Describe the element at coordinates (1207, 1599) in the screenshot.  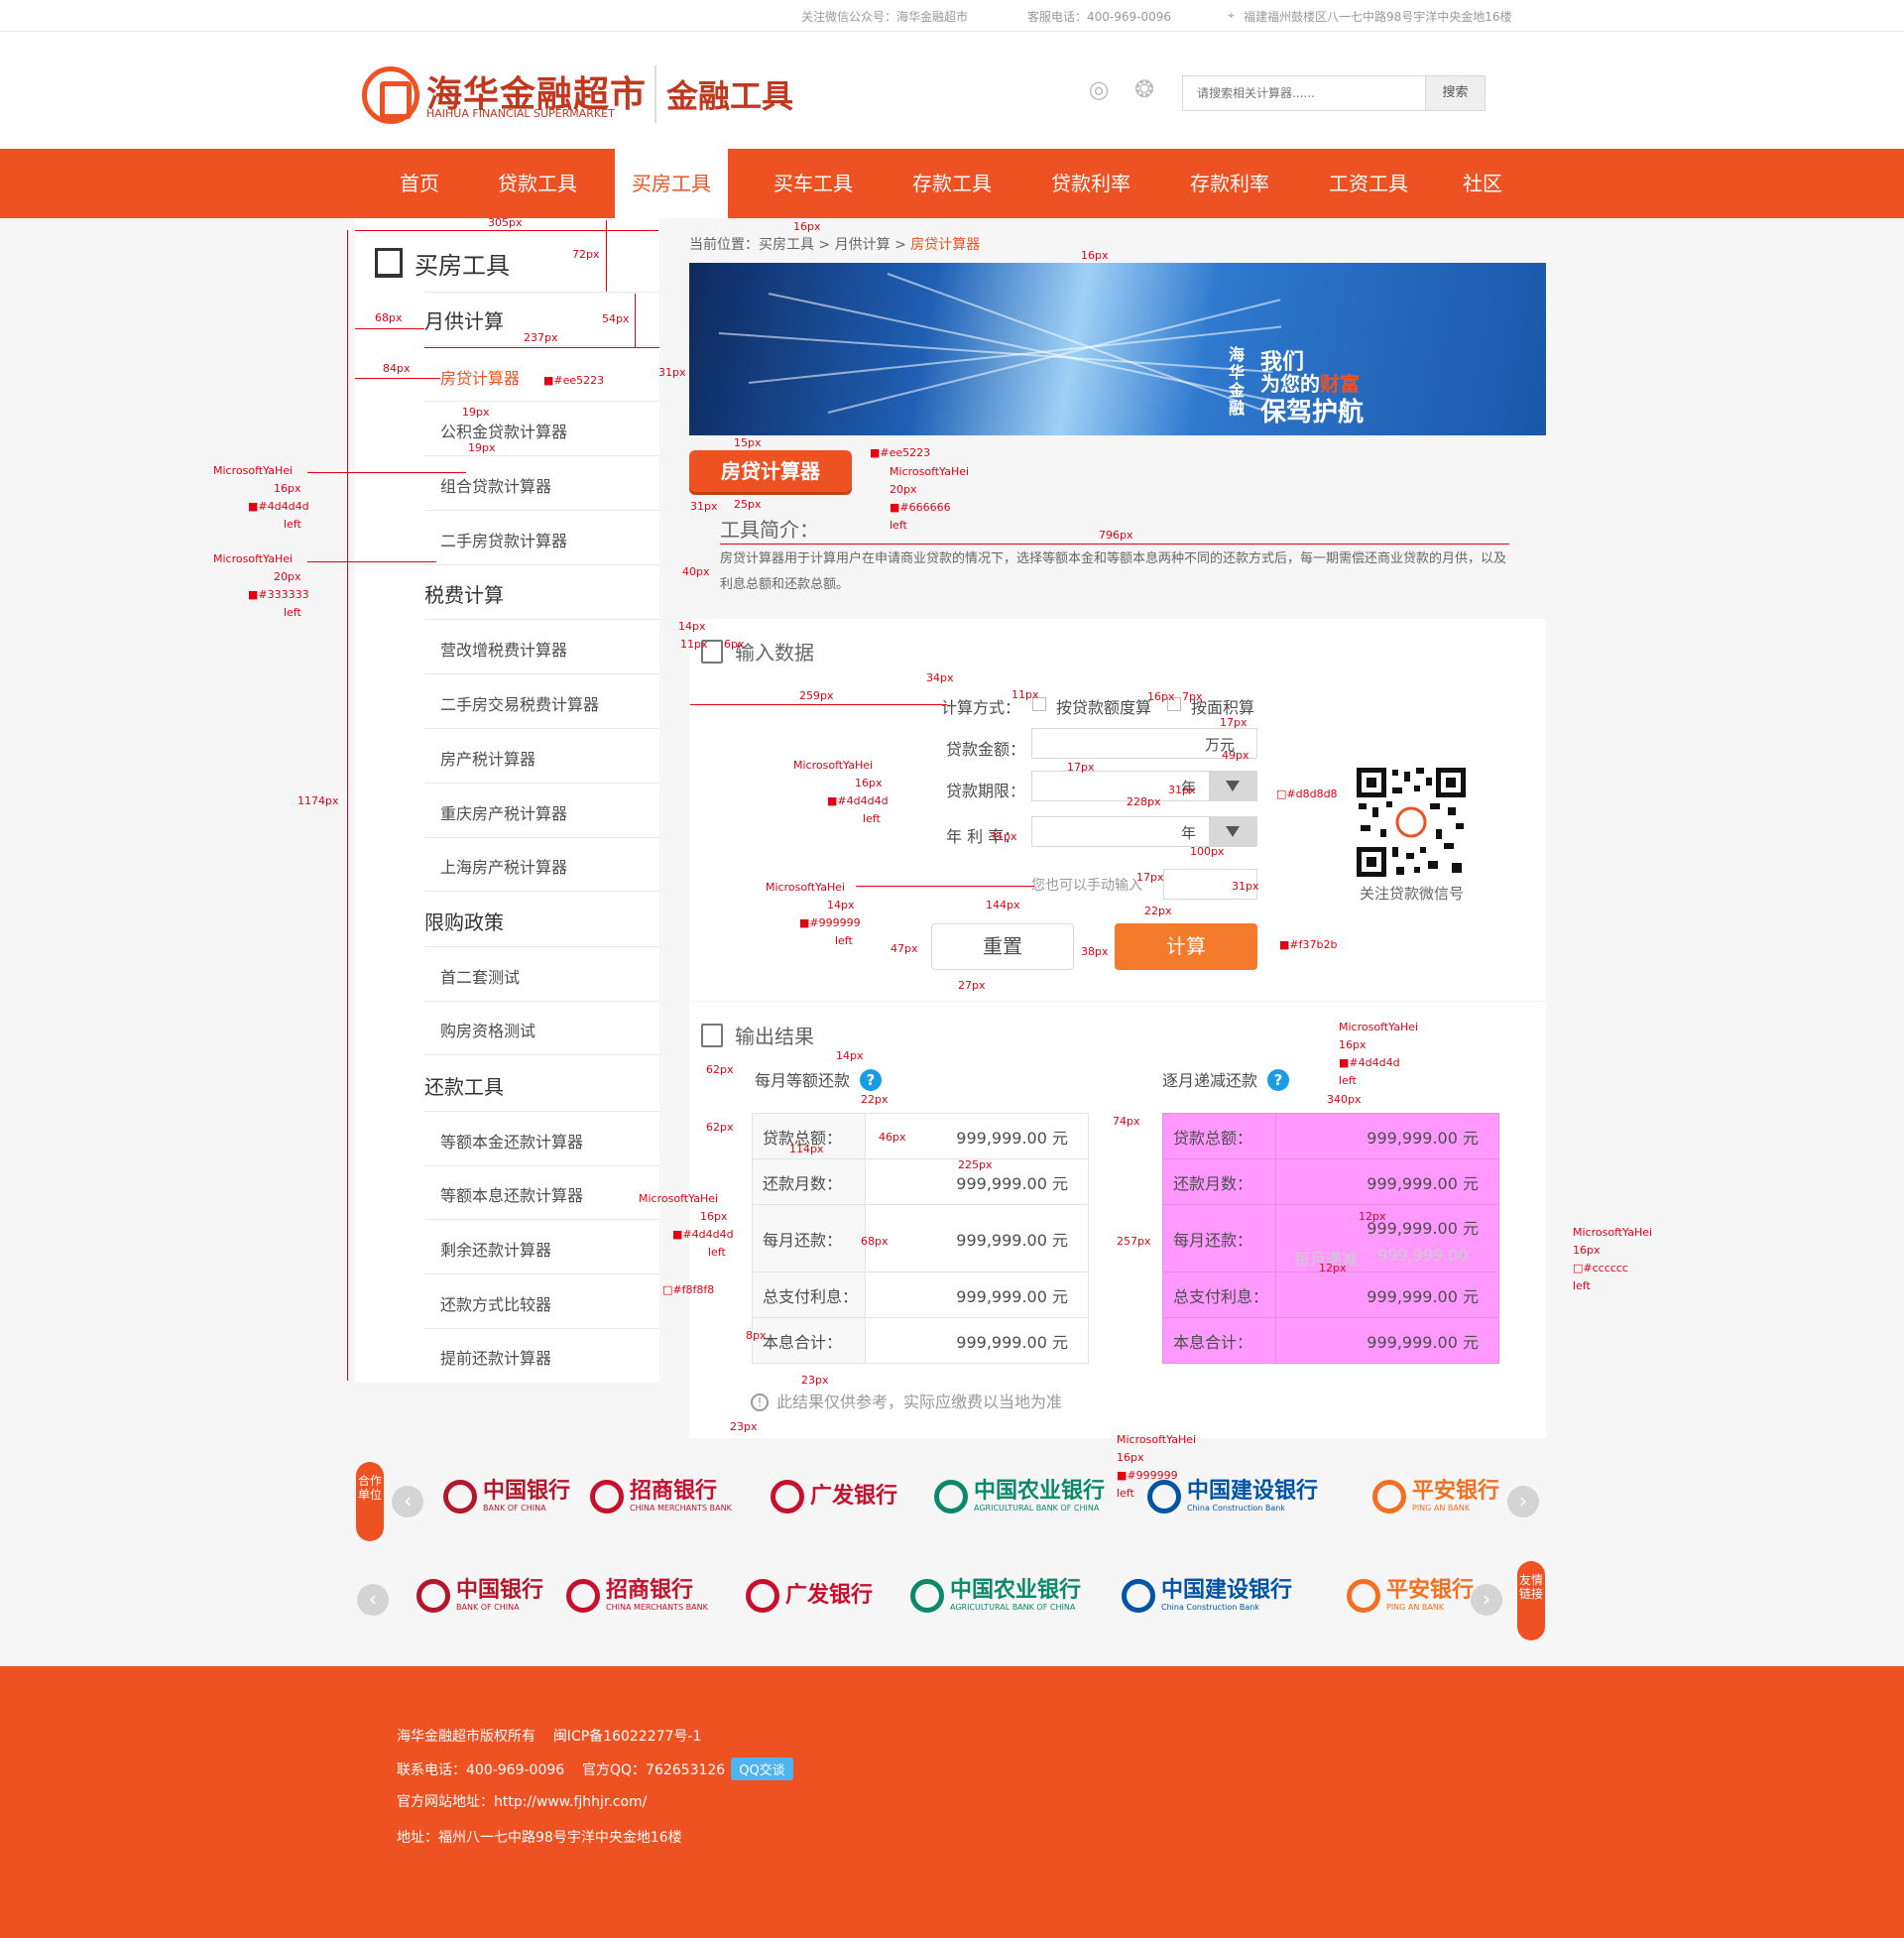
I see `link-bank-logo: 中国建设银行 China Construction Bank` at that location.